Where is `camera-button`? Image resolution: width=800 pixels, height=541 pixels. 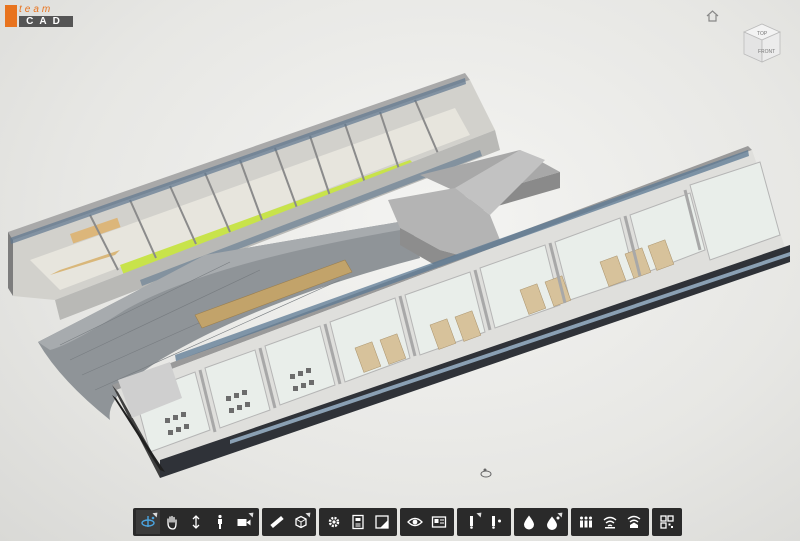 camera-button is located at coordinates (244, 522).